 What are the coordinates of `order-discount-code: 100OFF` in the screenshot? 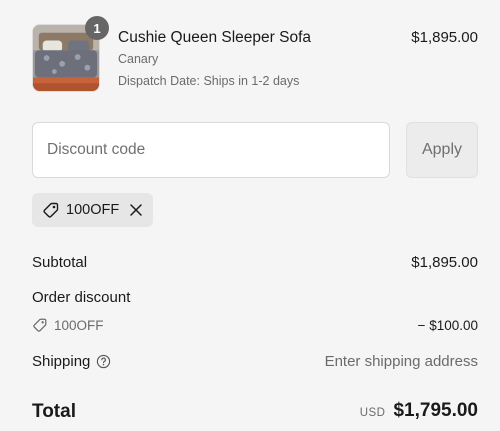 It's located at (79, 325).